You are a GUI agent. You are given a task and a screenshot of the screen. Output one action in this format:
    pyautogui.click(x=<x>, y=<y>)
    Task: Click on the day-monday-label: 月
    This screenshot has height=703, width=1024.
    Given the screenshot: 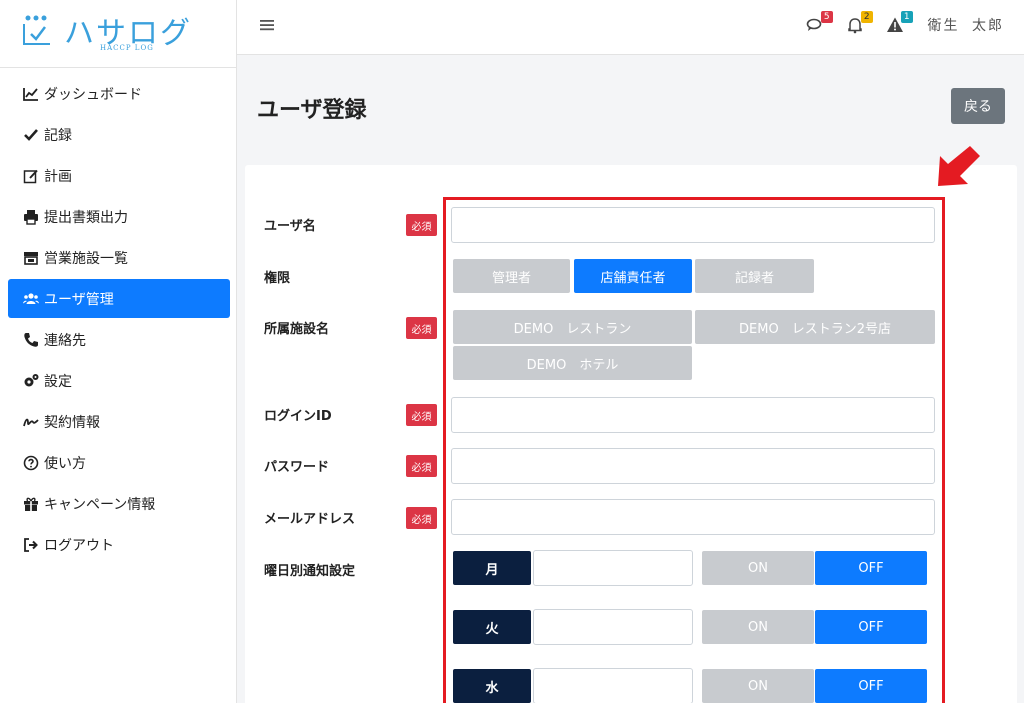 What is the action you would take?
    pyautogui.click(x=492, y=568)
    